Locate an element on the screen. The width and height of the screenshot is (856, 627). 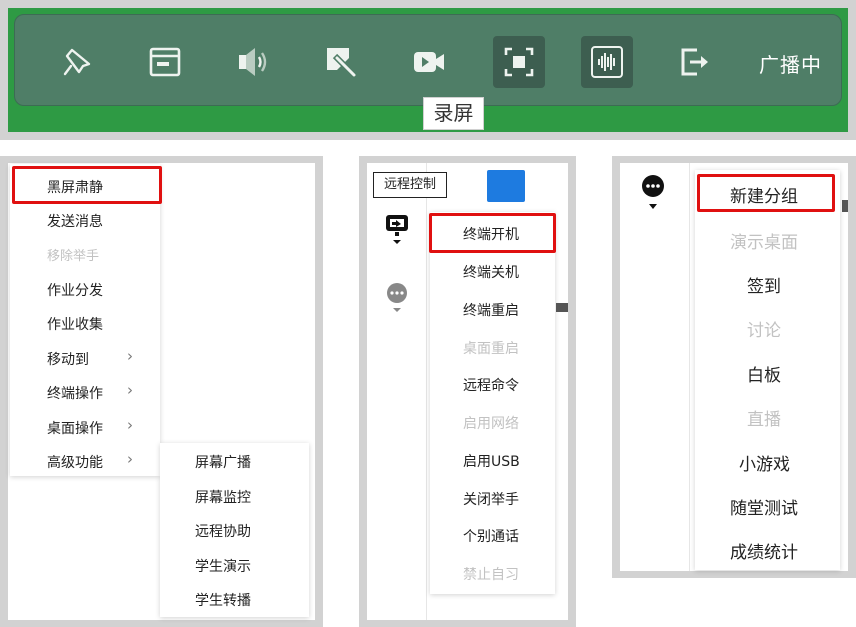
tooltip-screen-record: 录屏 is located at coordinates (453, 113).